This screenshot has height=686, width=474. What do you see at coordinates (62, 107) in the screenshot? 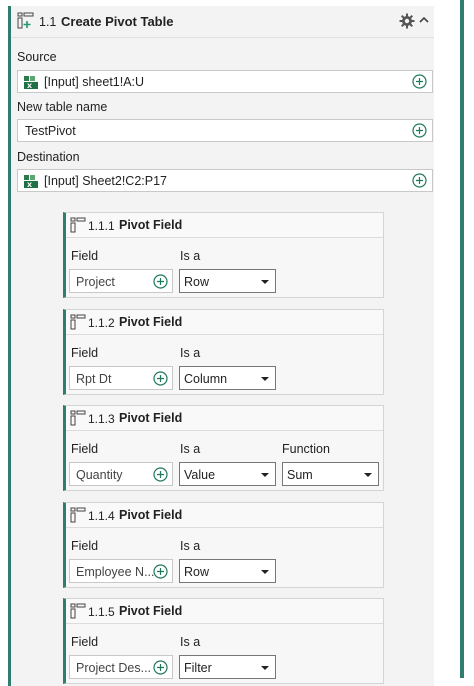
I see `new-table-name-label: New table name` at bounding box center [62, 107].